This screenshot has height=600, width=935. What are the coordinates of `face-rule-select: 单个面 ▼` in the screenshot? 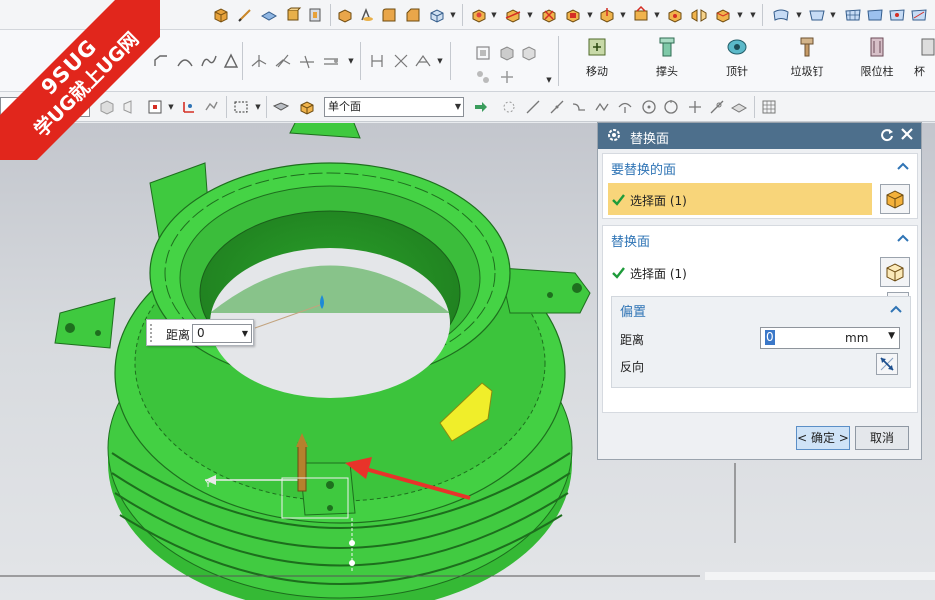 It's located at (394, 107).